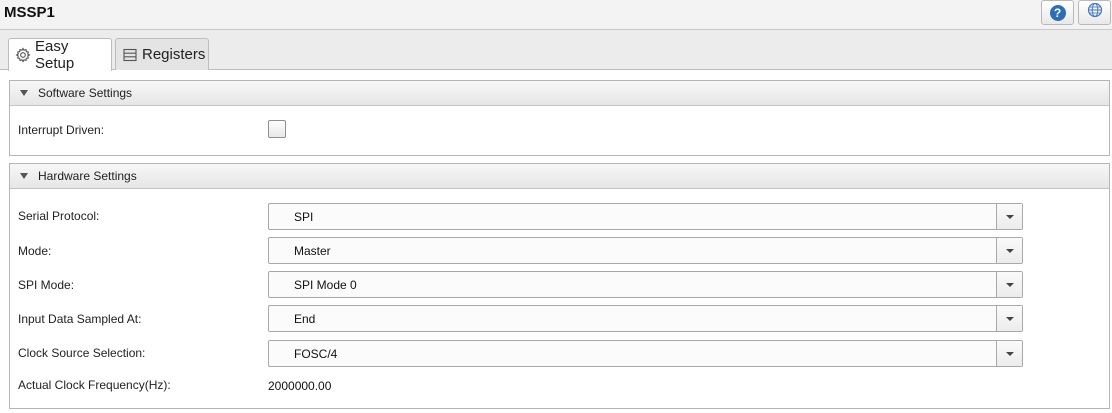 The width and height of the screenshot is (1112, 413). Describe the element at coordinates (35, 251) in the screenshot. I see `mode-label: Mode:` at that location.